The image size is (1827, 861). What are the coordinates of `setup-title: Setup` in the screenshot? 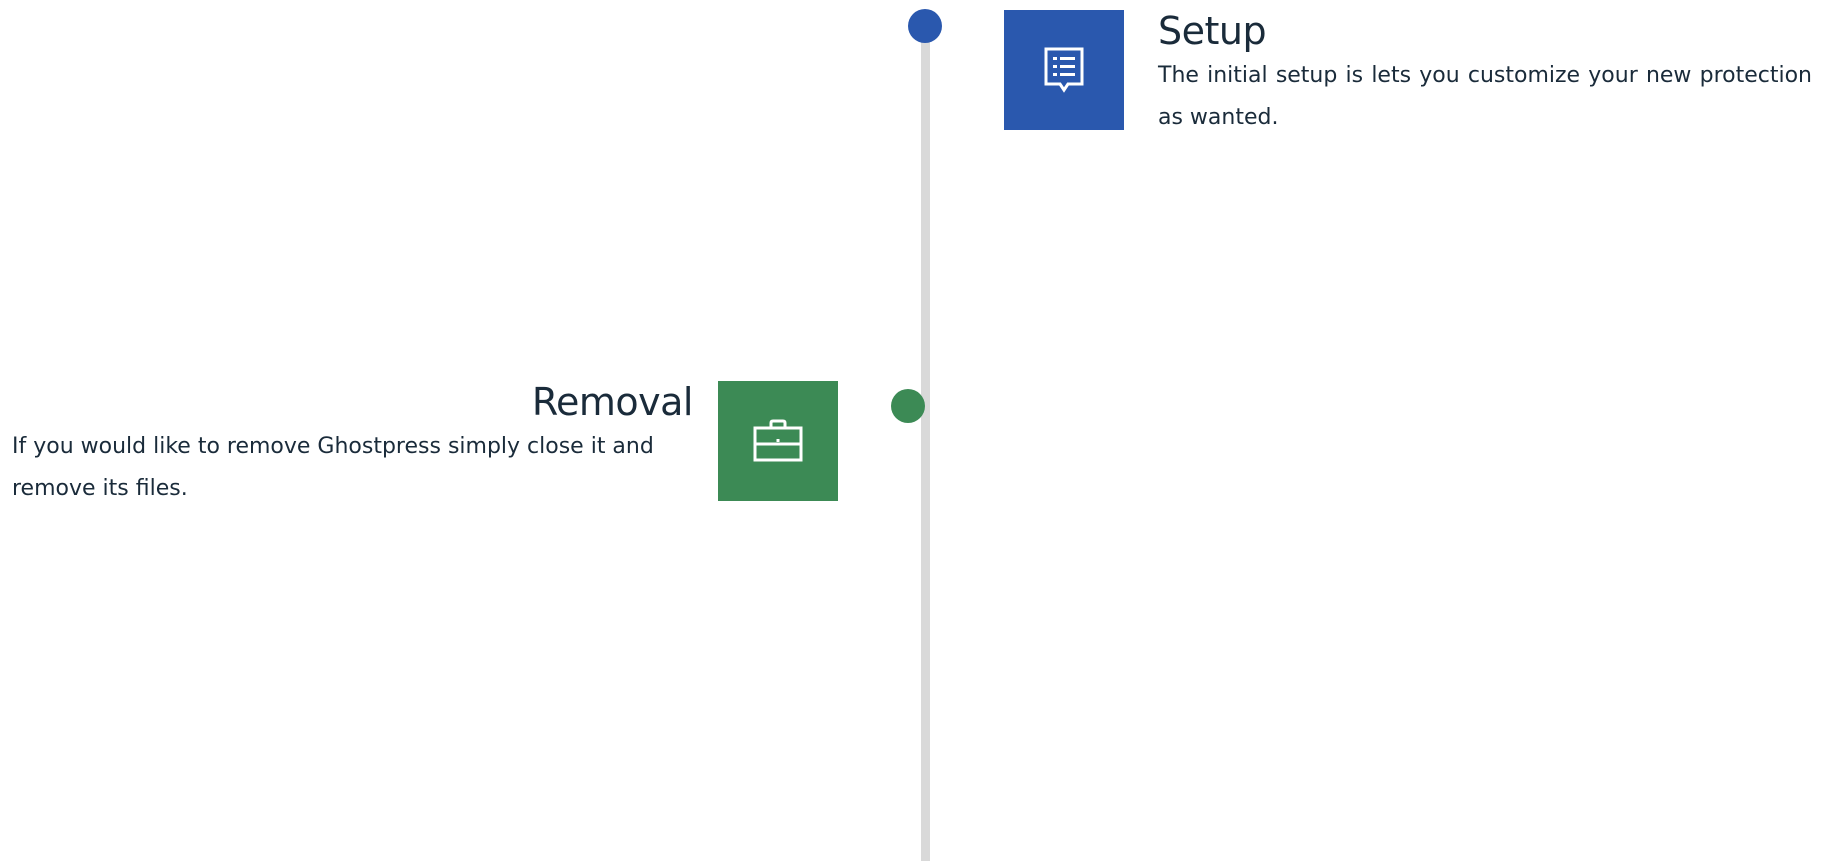 It's located at (1212, 31).